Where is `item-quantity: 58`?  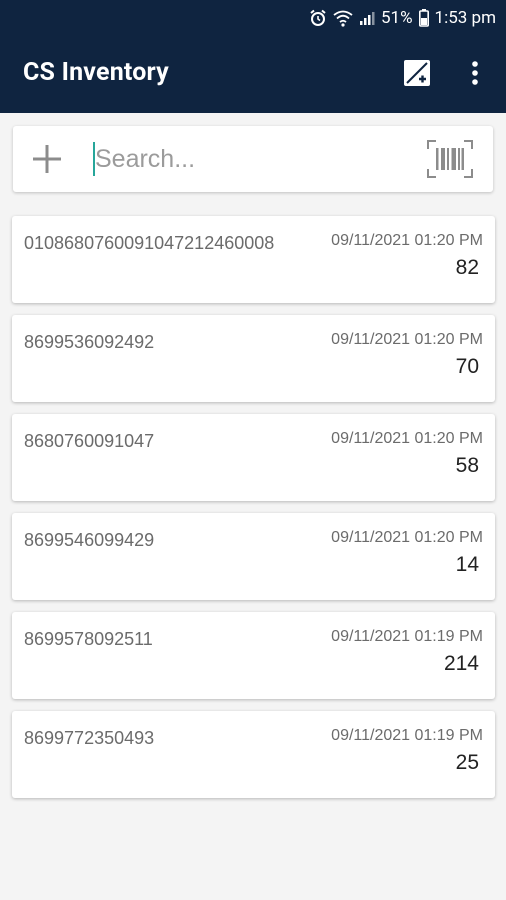 item-quantity: 58 is located at coordinates (467, 465).